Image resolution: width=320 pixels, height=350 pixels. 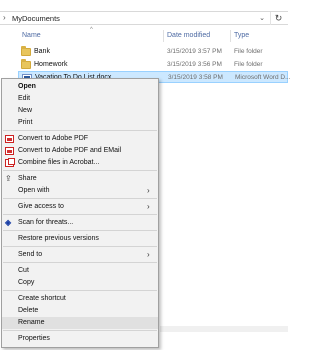 I want to click on menu-item-restore-versions: Restore previous versions, so click(x=80, y=239).